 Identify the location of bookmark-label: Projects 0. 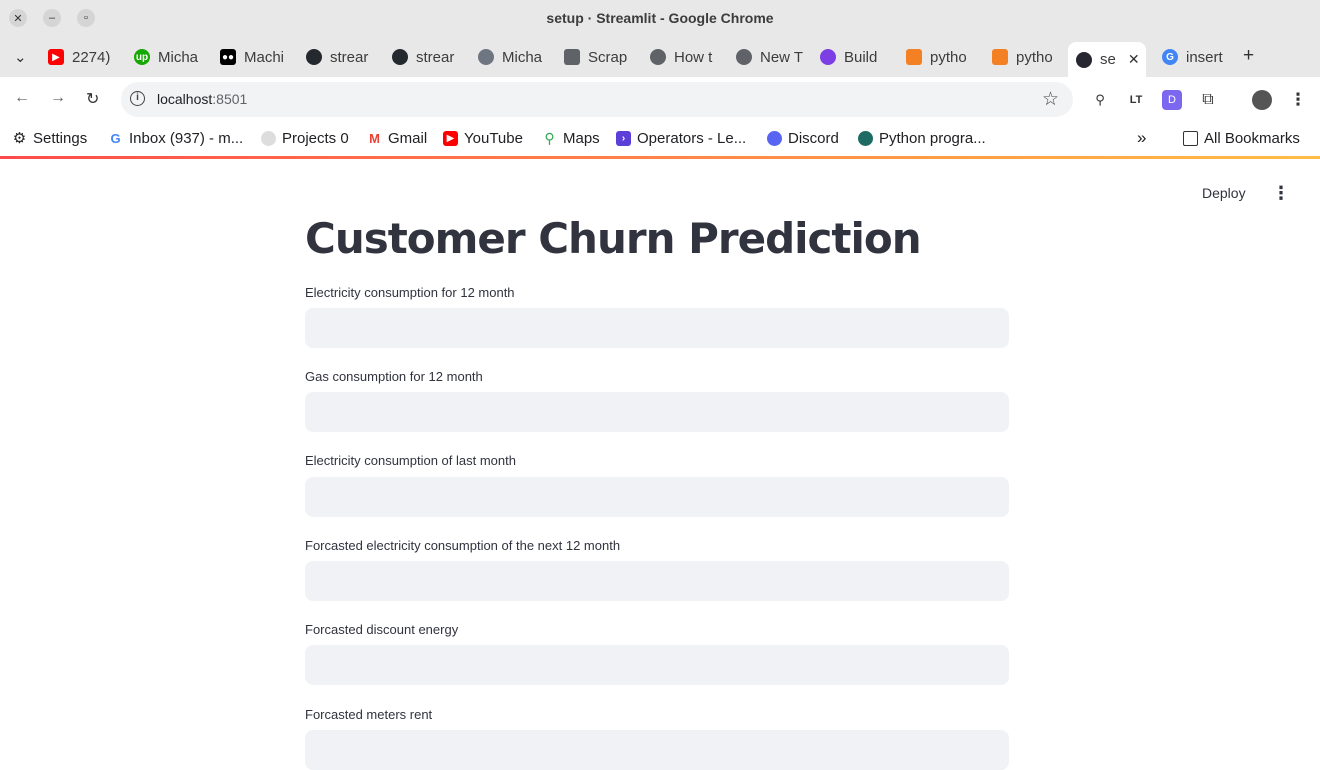
(315, 138).